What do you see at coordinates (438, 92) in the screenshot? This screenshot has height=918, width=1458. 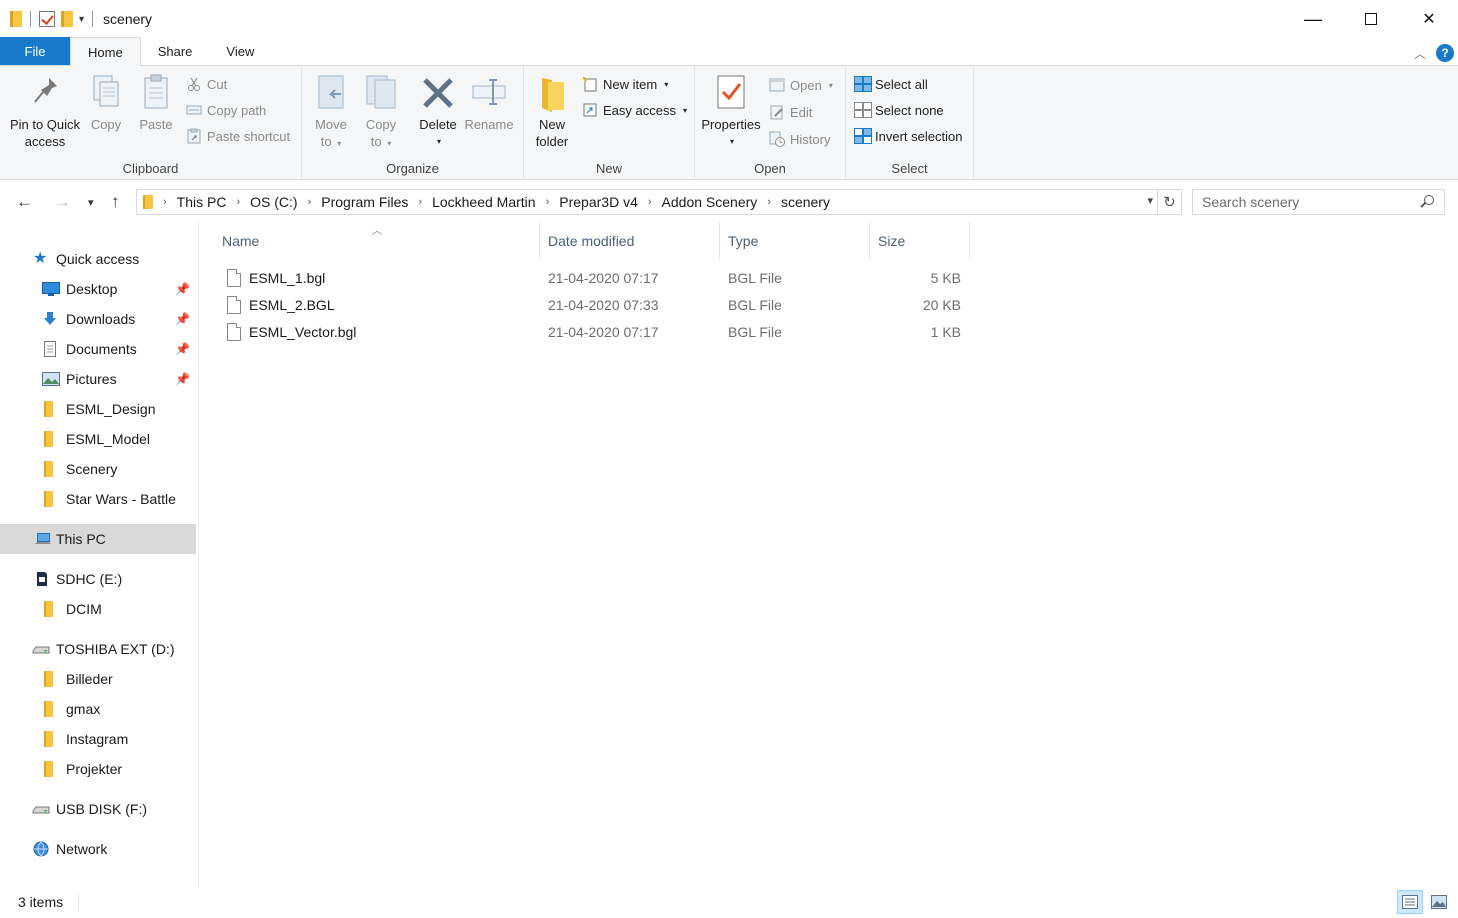 I see `delete-x-icon` at bounding box center [438, 92].